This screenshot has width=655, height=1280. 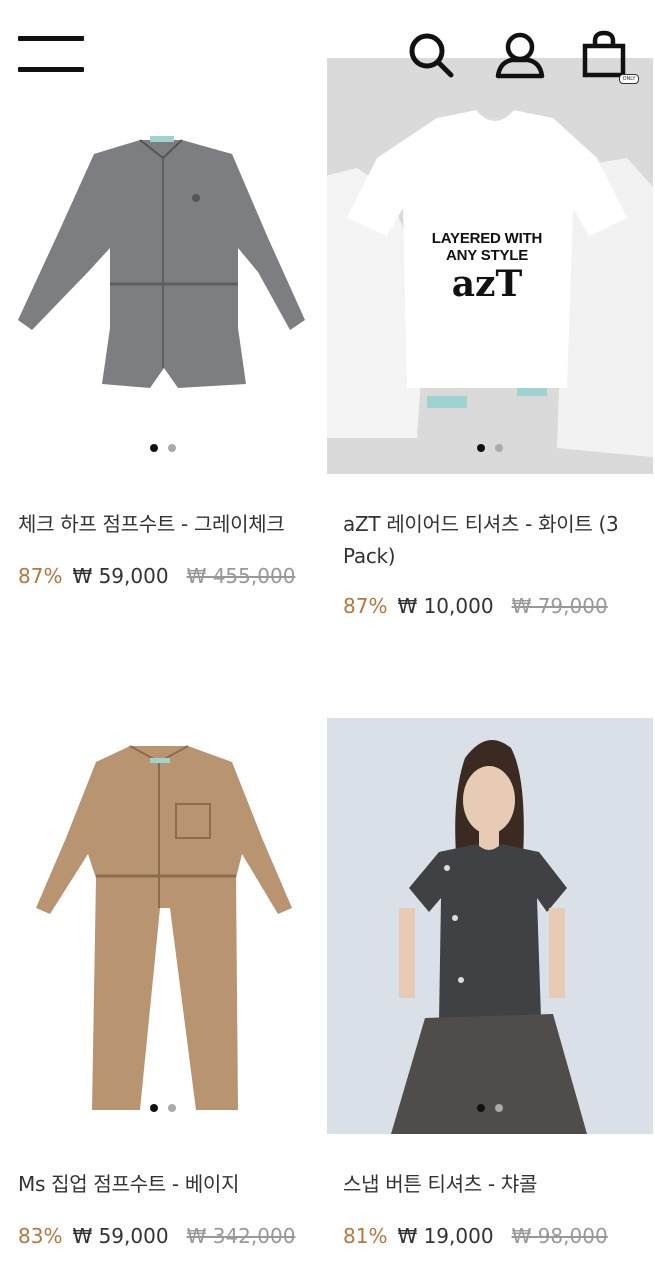 I want to click on product-name: Ms 집업 점프수트 - 베이지, so click(x=168, y=1184).